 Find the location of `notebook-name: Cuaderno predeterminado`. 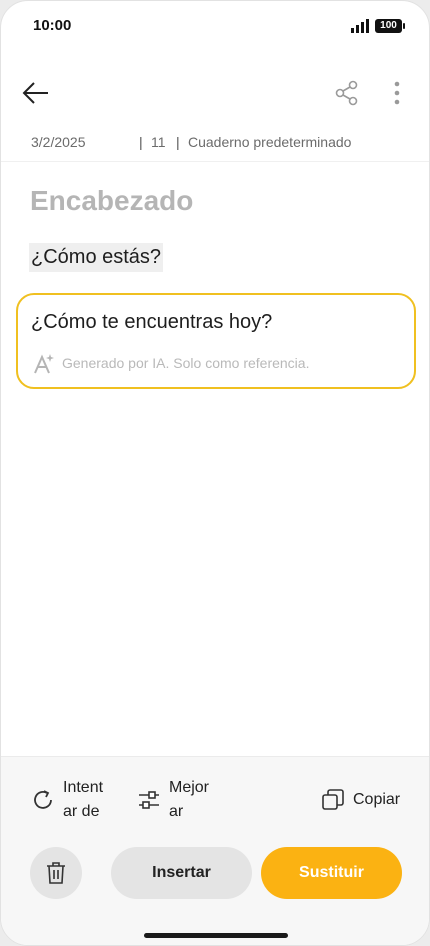

notebook-name: Cuaderno predeterminado is located at coordinates (269, 142).